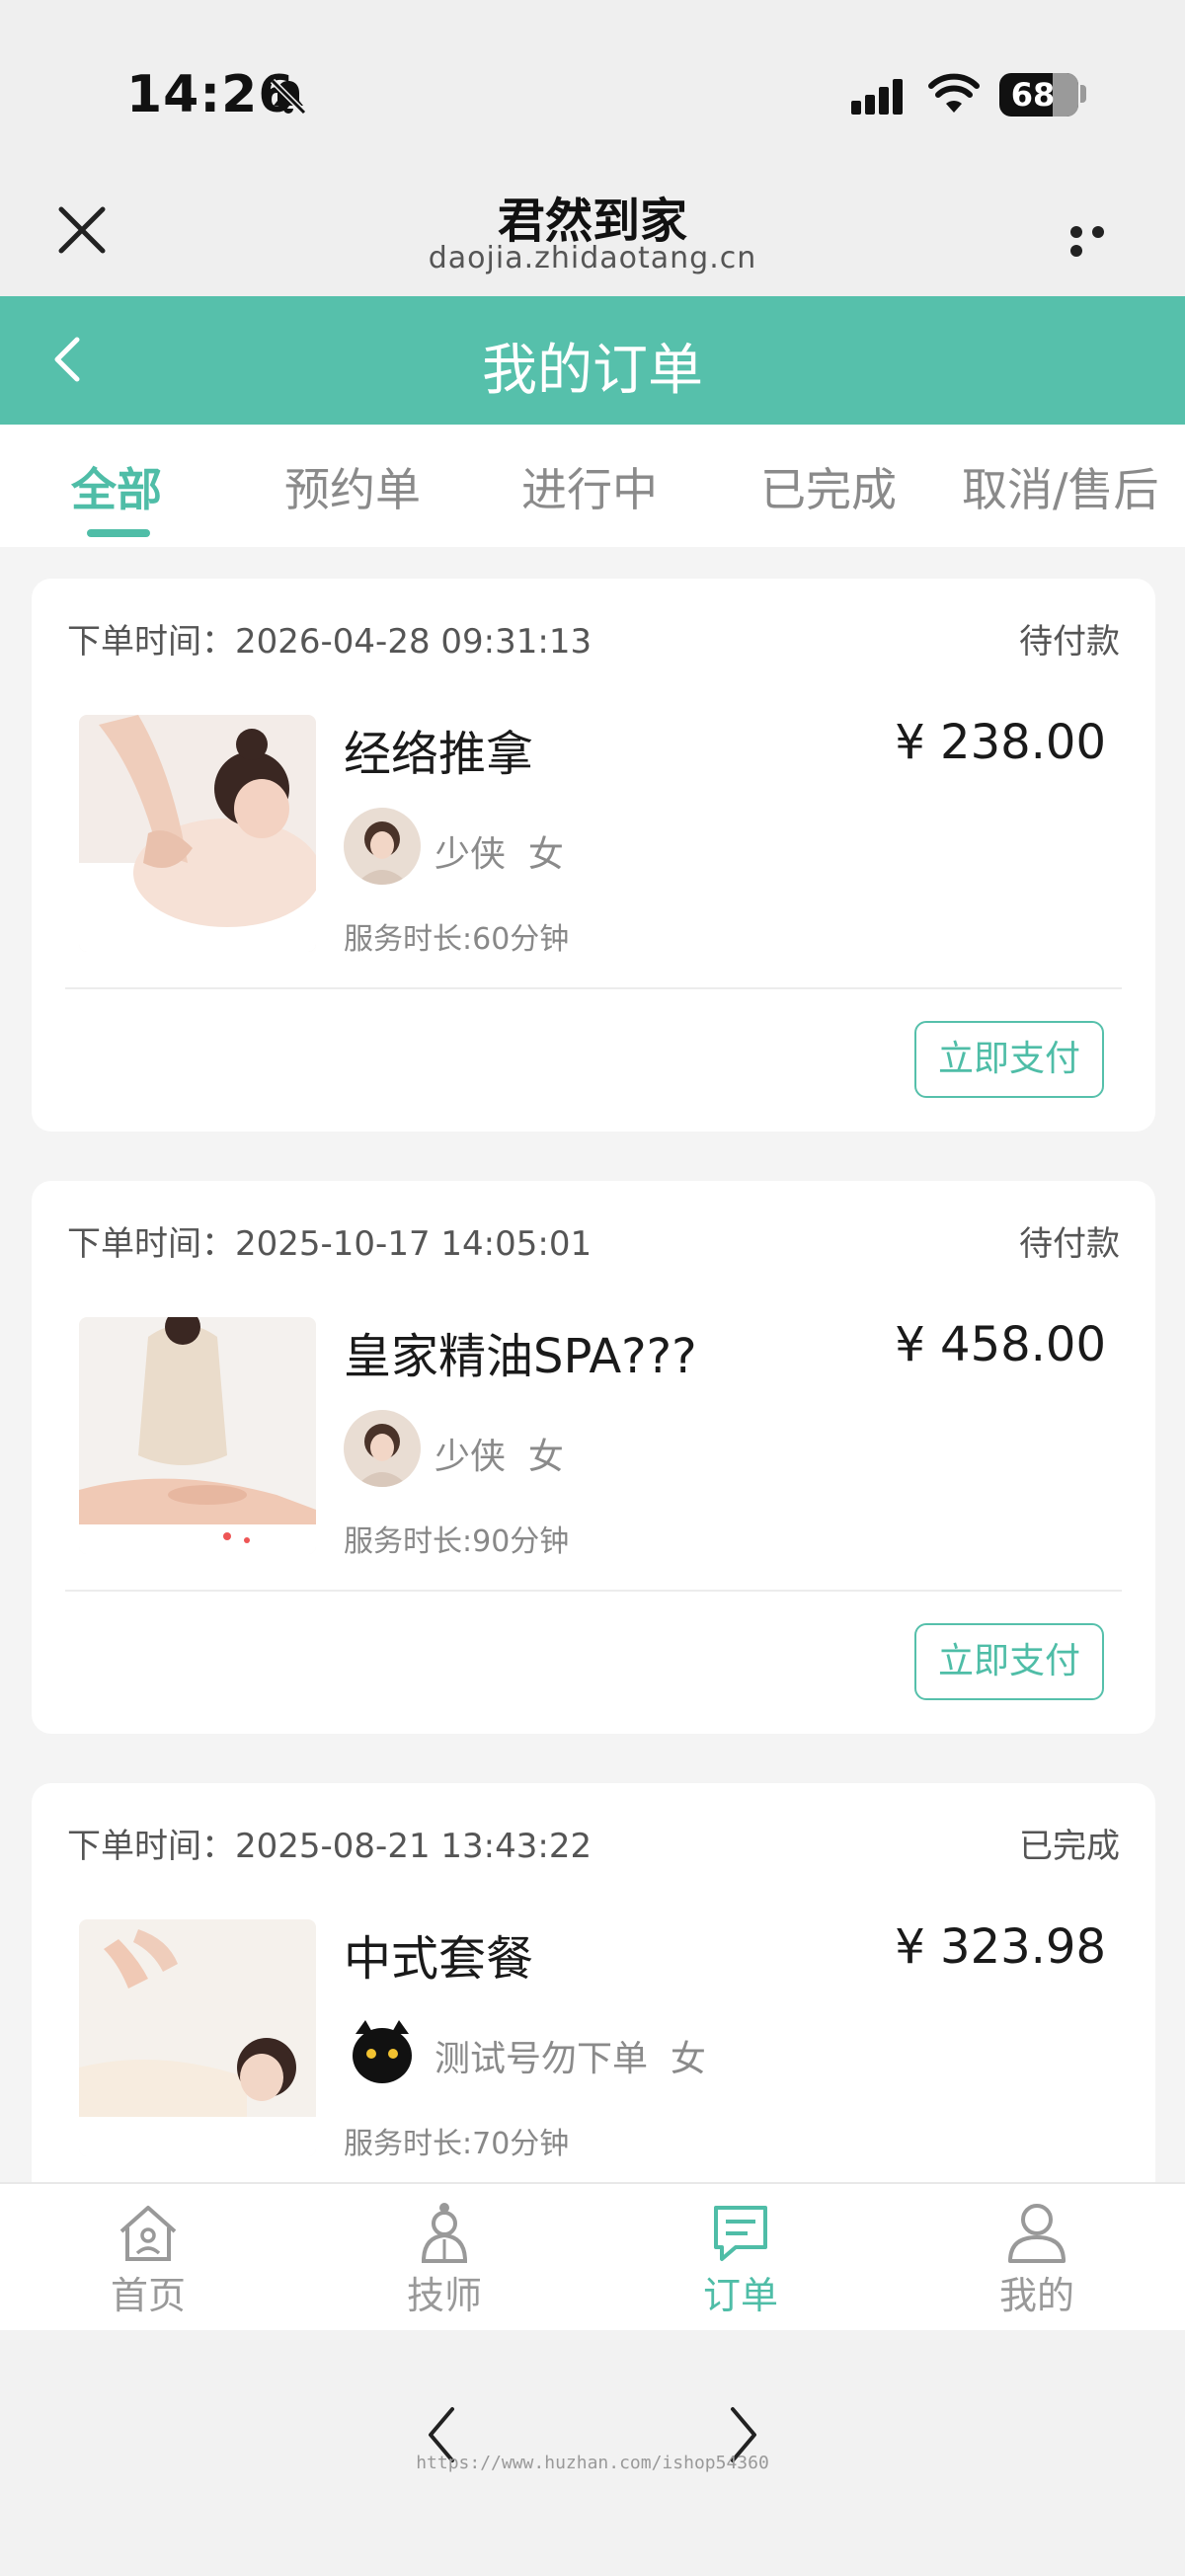  I want to click on nav-mine: 我的, so click(1037, 2260).